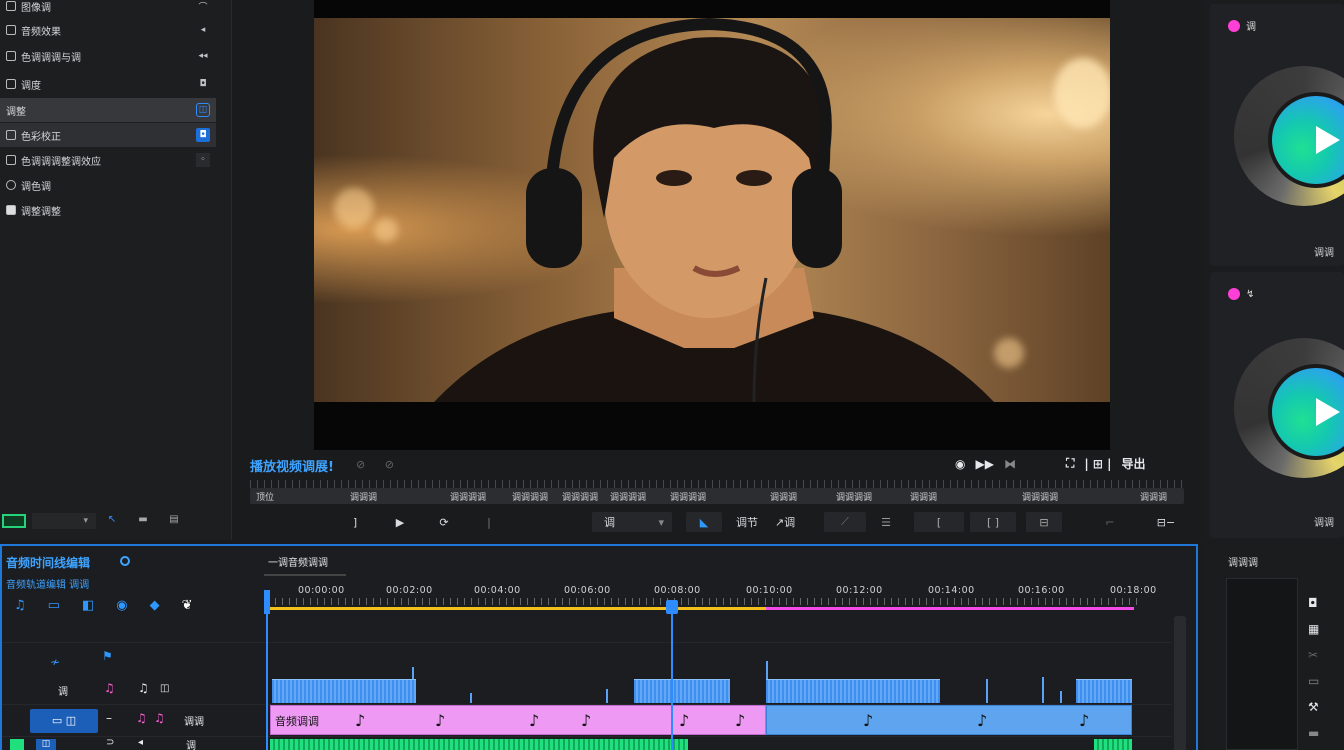  I want to click on effect-item-selected: 调整 ◫, so click(108, 110).